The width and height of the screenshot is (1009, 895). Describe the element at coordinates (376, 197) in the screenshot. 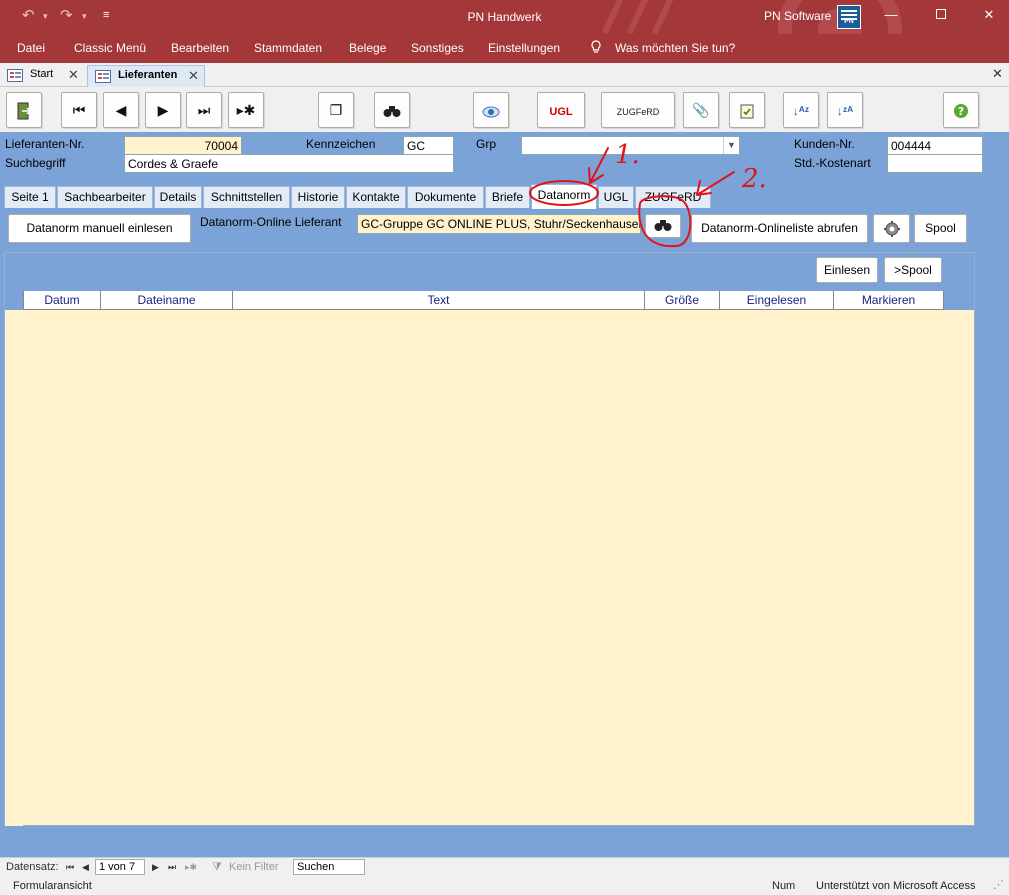

I see `tab-kontakte: Kontakte` at that location.